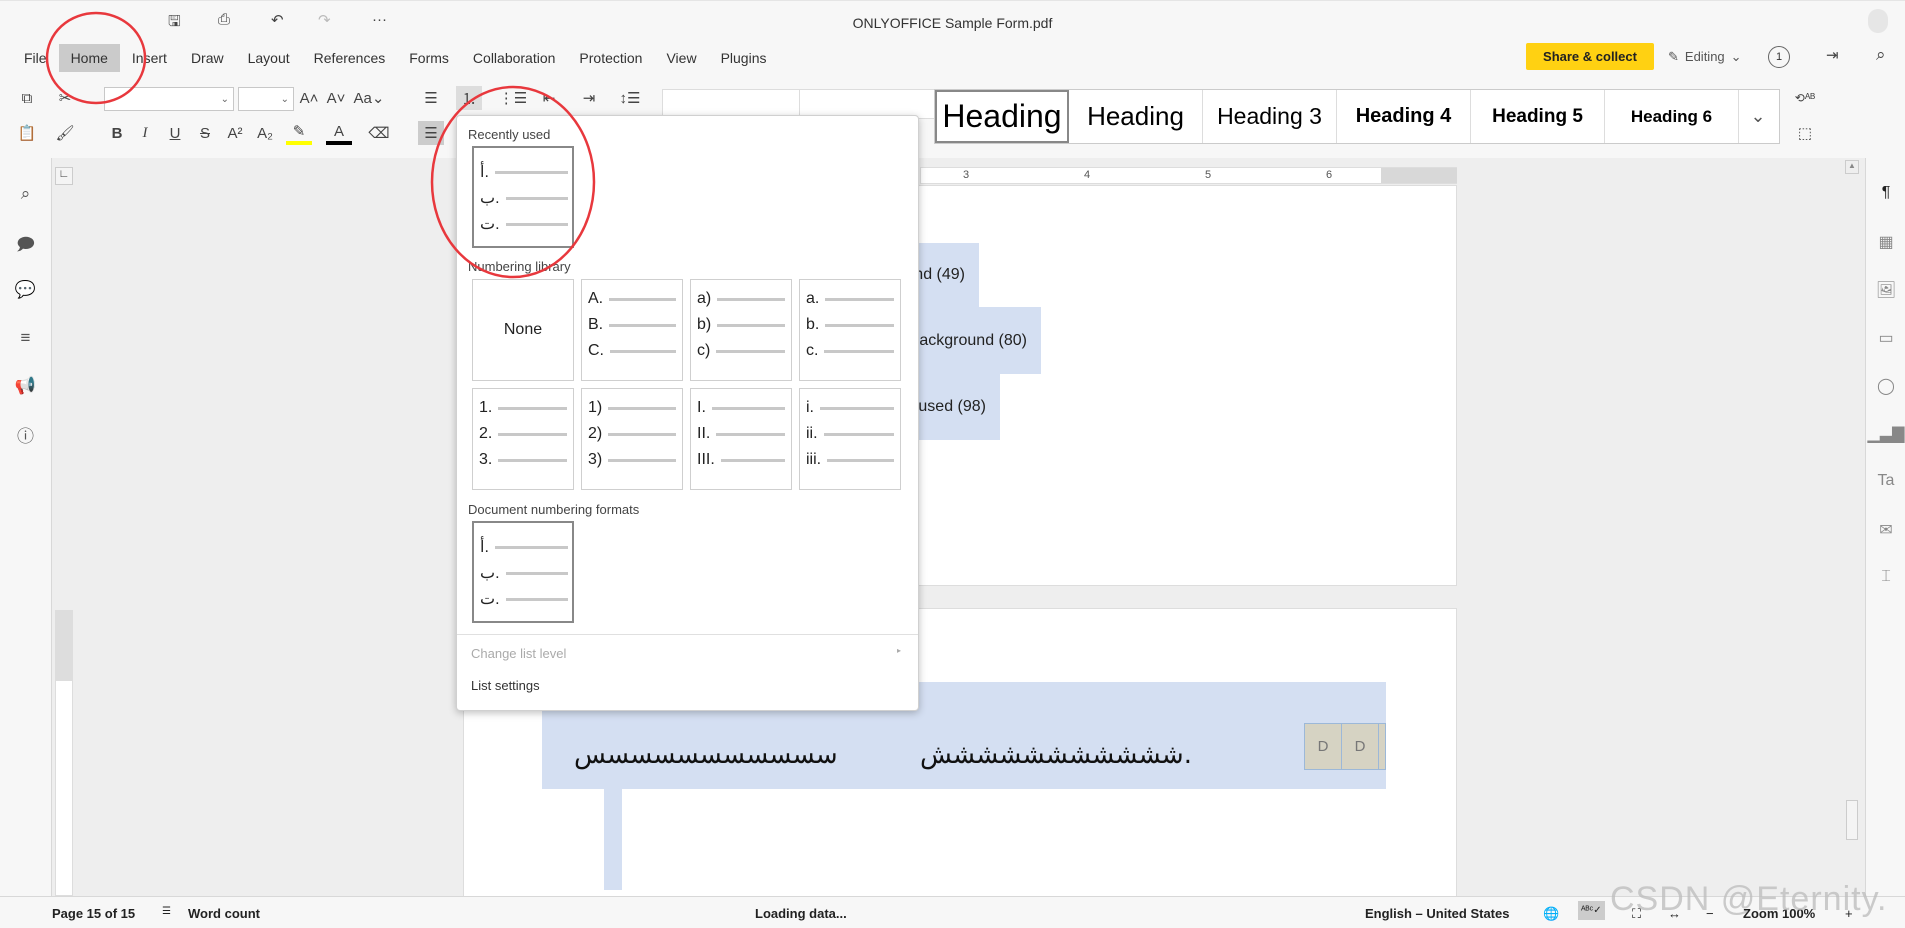 Image resolution: width=1905 pixels, height=928 pixels. Describe the element at coordinates (952, 22) in the screenshot. I see `title-bar: ONLYOFFICE Sample Form.pdf 🖫 ⎙ ↶ ↷ ···` at that location.